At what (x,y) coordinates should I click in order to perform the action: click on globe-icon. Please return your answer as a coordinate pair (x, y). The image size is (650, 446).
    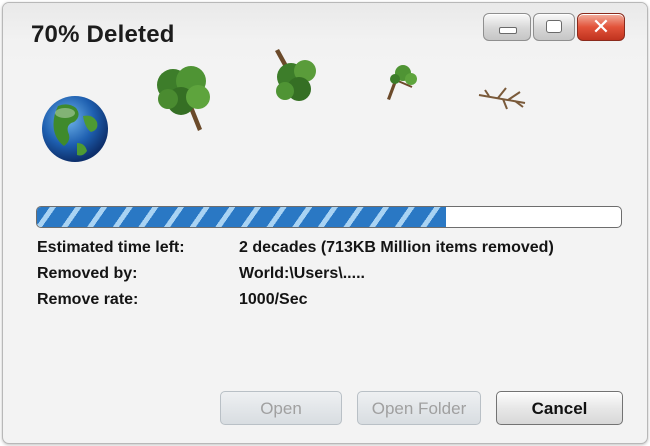
    Looking at the image, I should click on (75, 129).